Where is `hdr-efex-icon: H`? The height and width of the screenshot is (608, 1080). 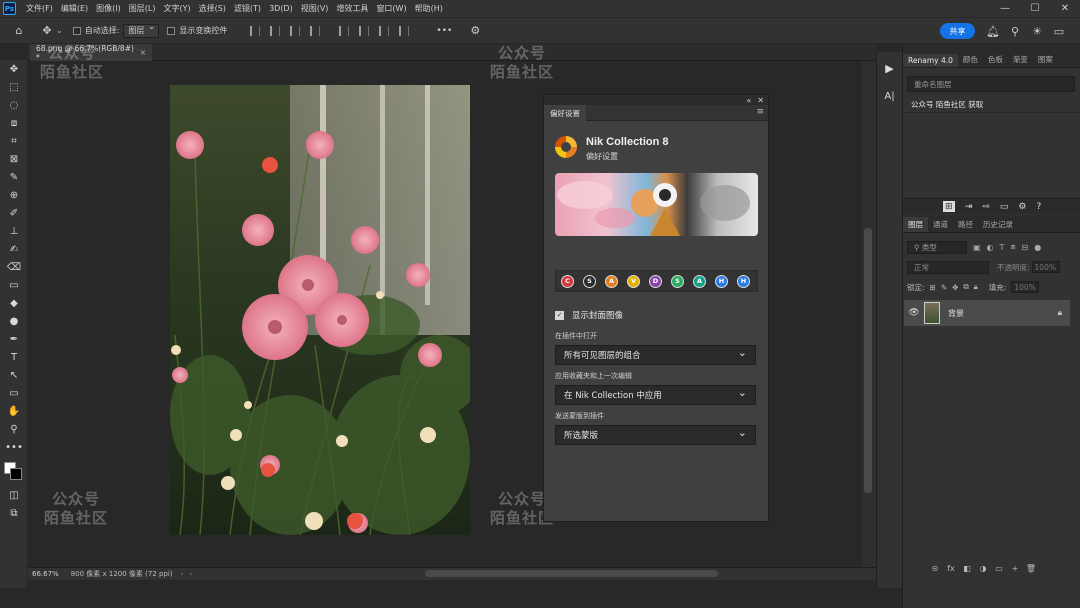
hdr-efex-icon: H is located at coordinates (721, 281).